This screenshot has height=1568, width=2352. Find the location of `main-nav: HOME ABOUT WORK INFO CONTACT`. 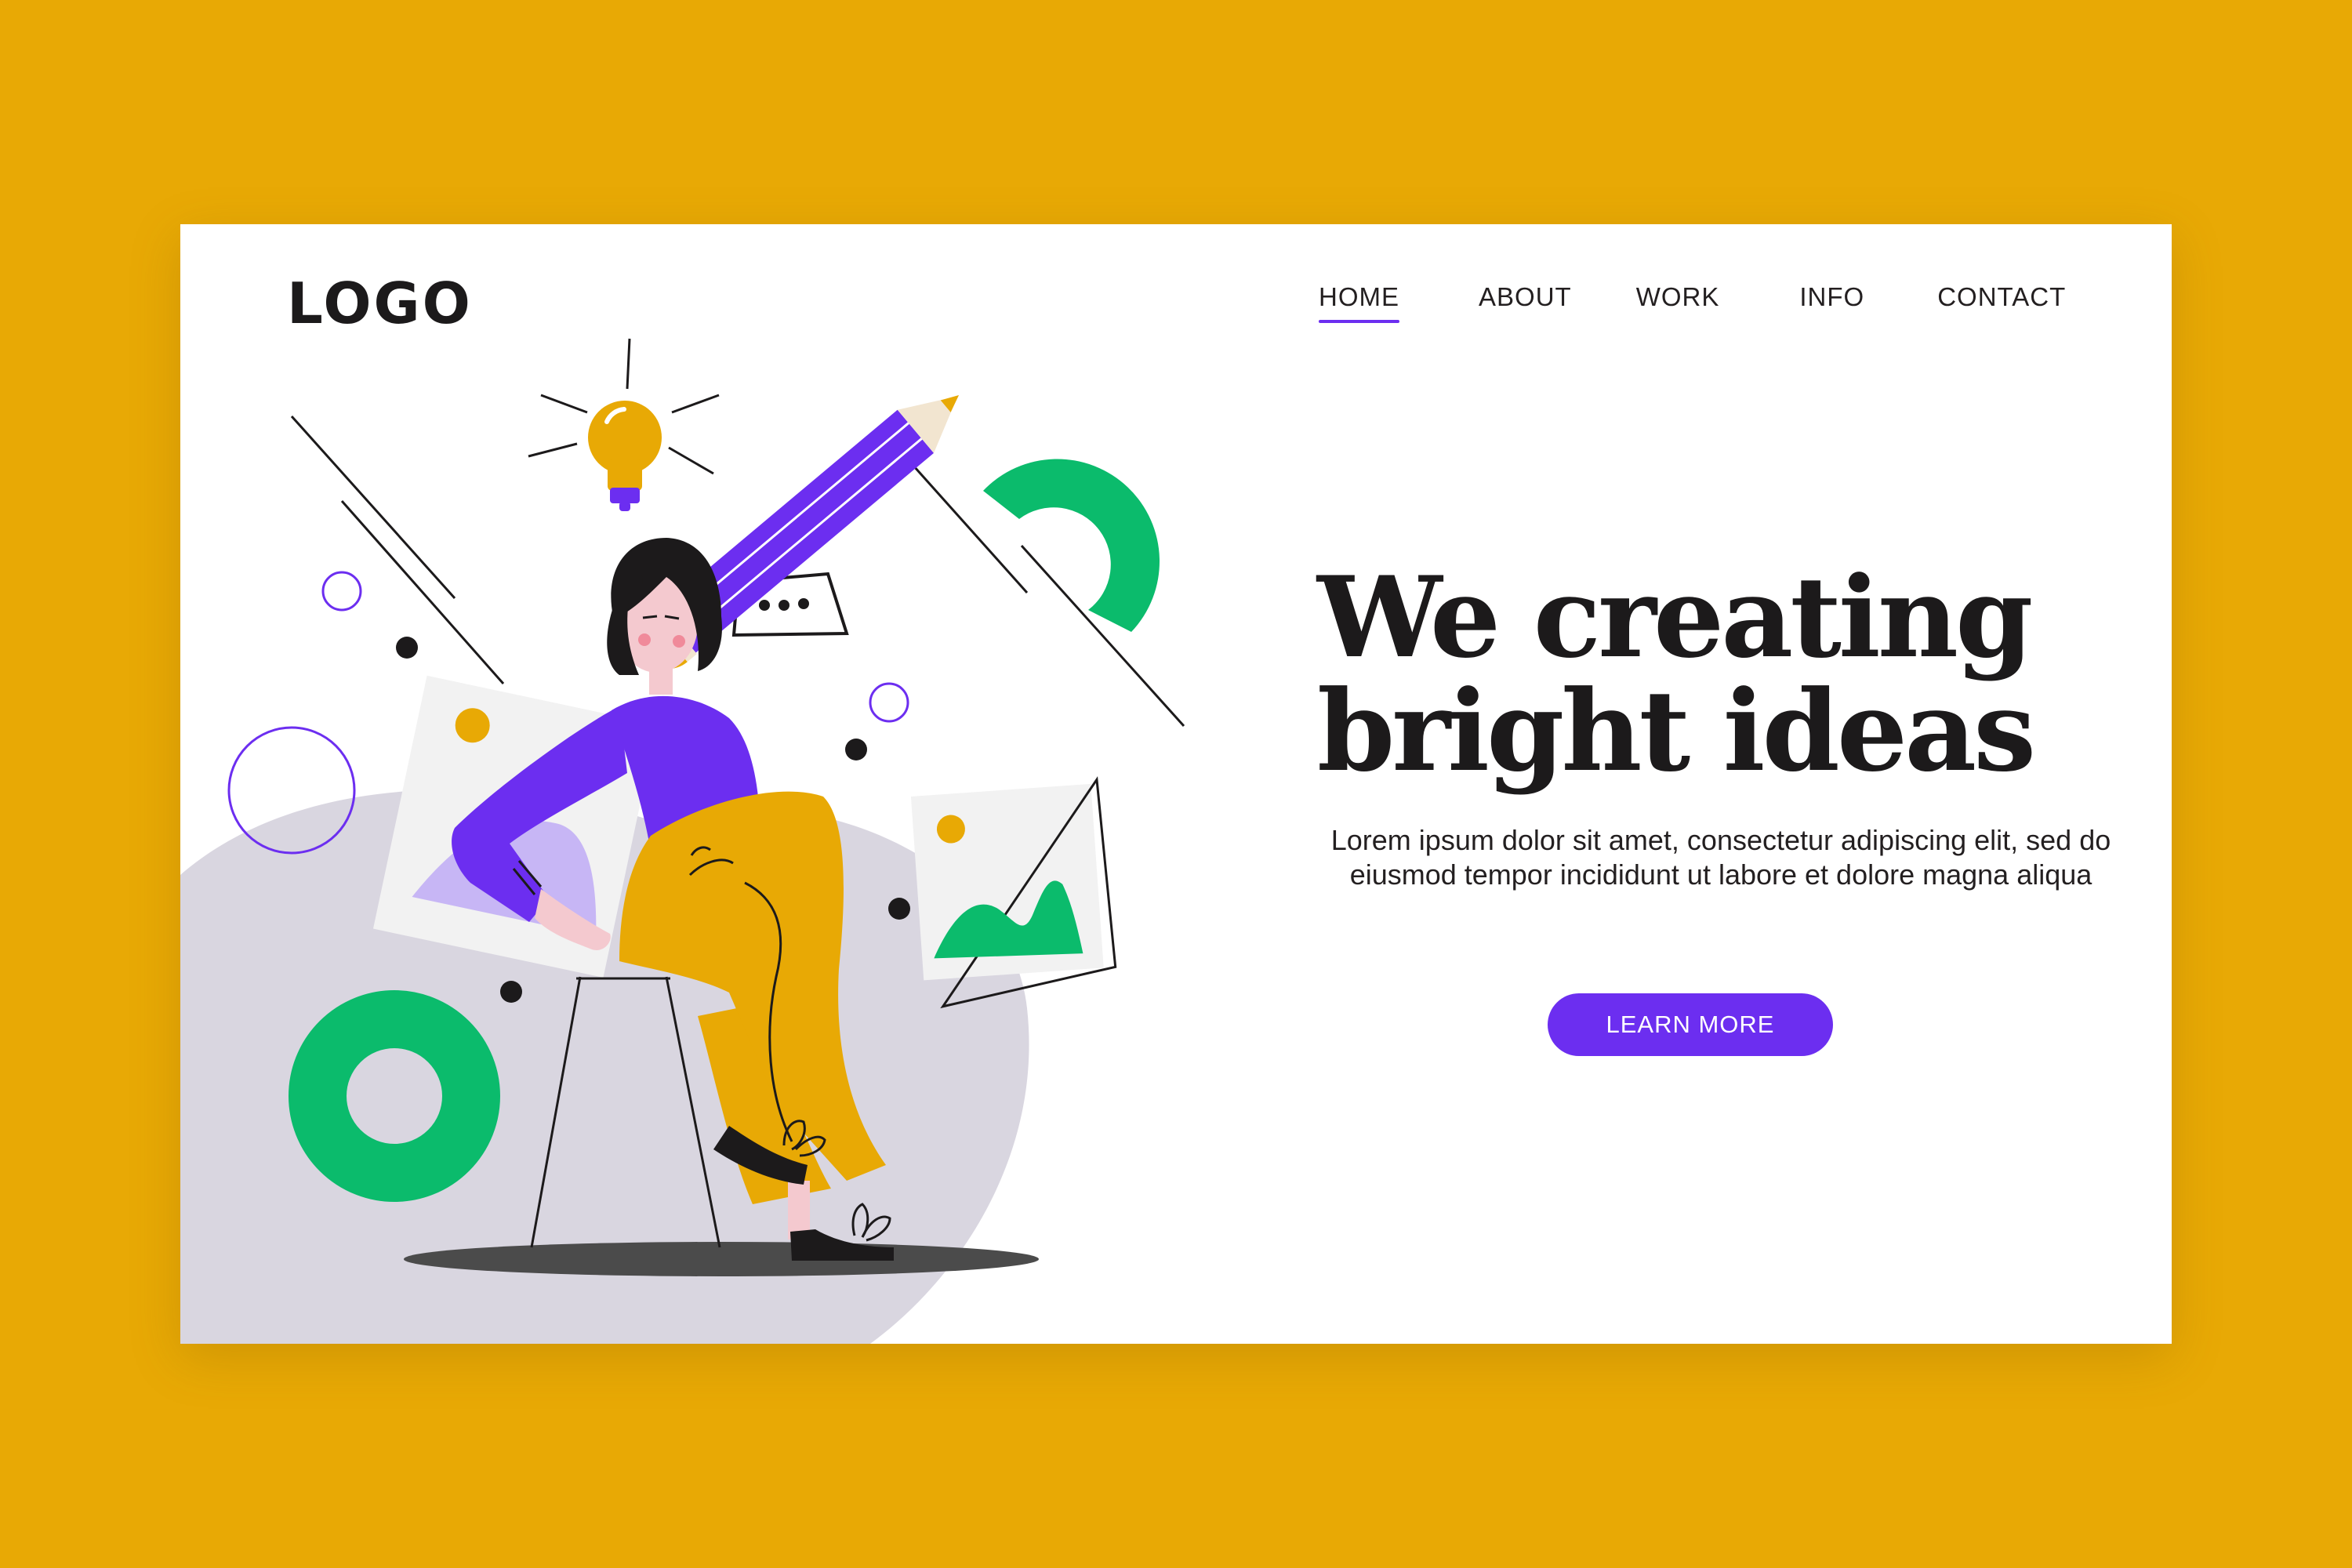

main-nav: HOME ABOUT WORK INFO CONTACT is located at coordinates (1693, 302).